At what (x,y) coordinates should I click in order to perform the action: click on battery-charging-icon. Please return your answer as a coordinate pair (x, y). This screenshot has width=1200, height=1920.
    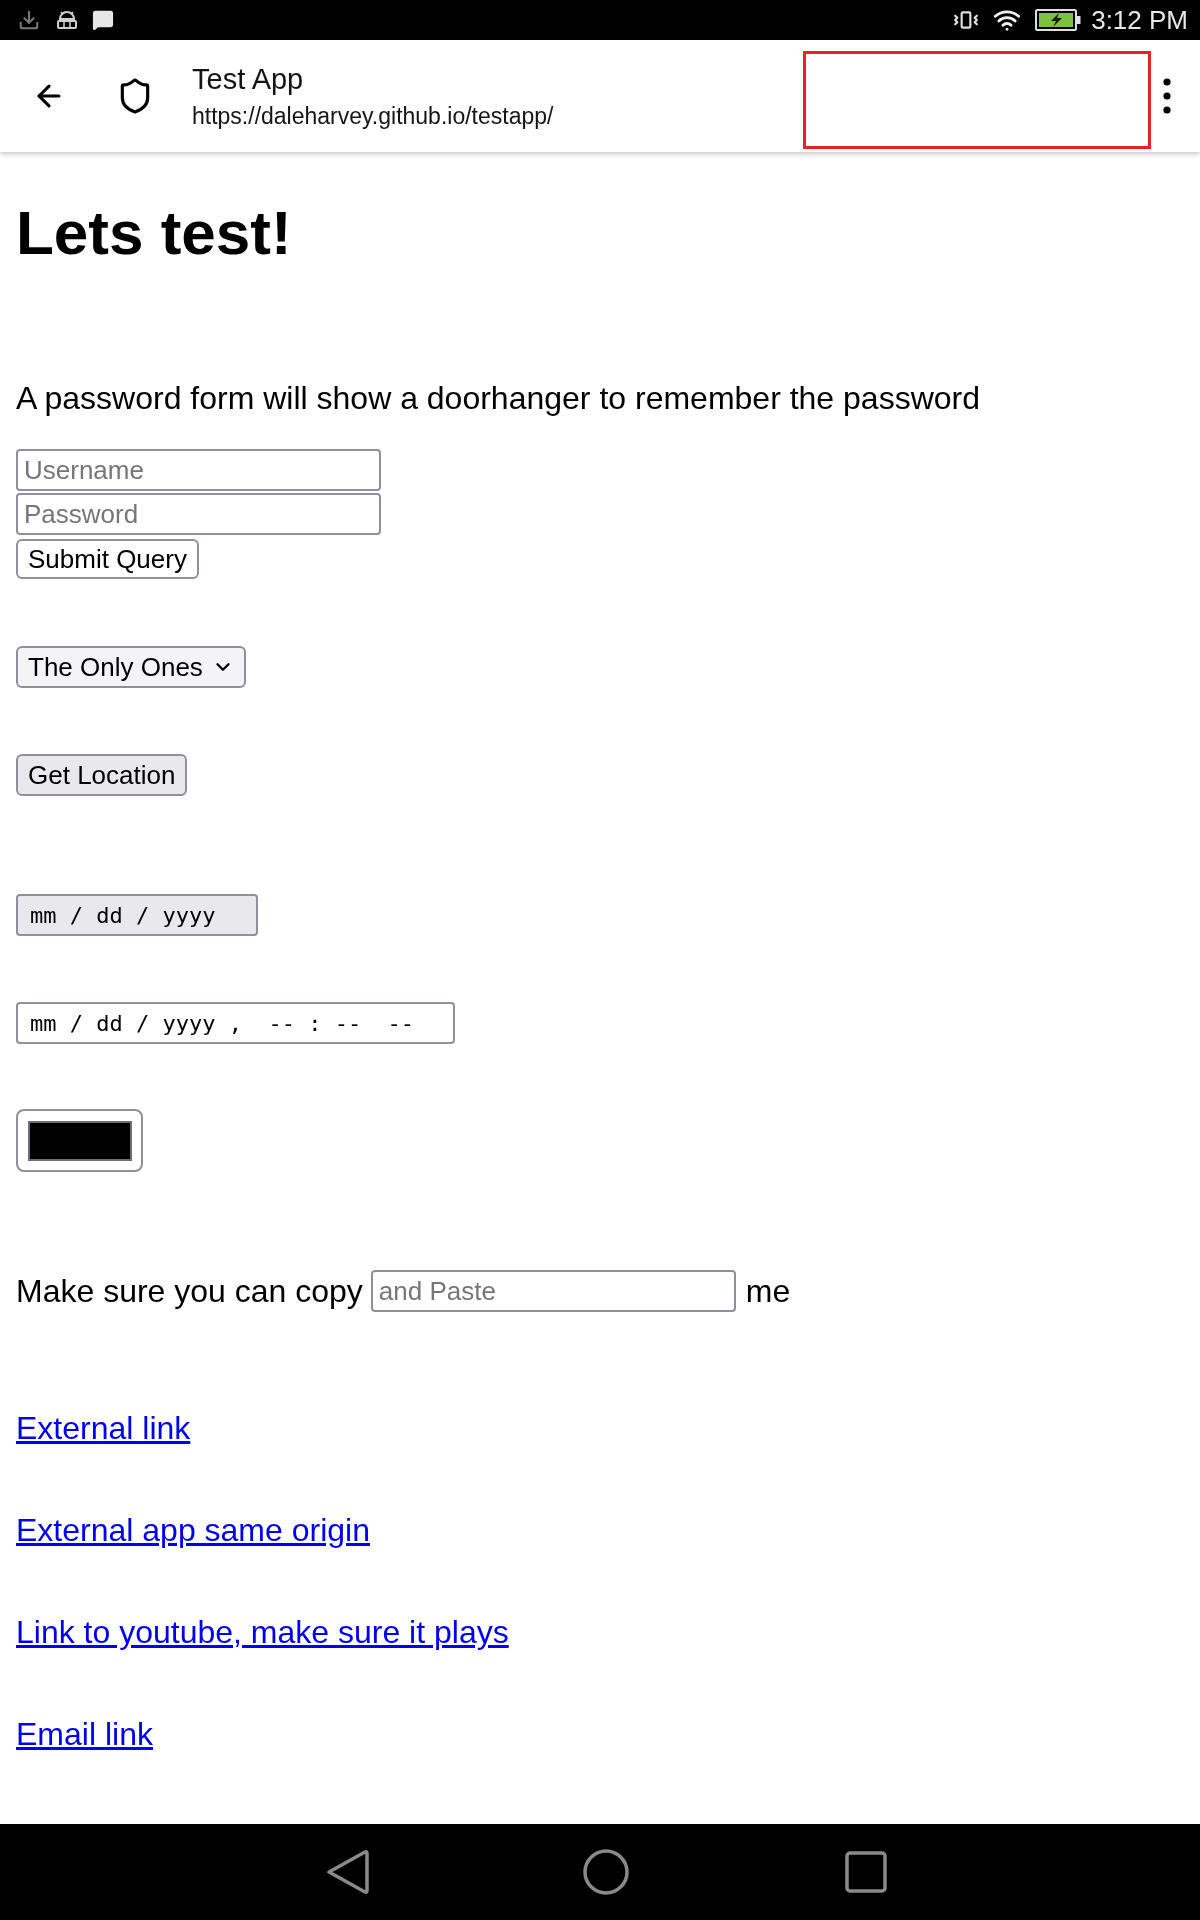
    Looking at the image, I should click on (1058, 20).